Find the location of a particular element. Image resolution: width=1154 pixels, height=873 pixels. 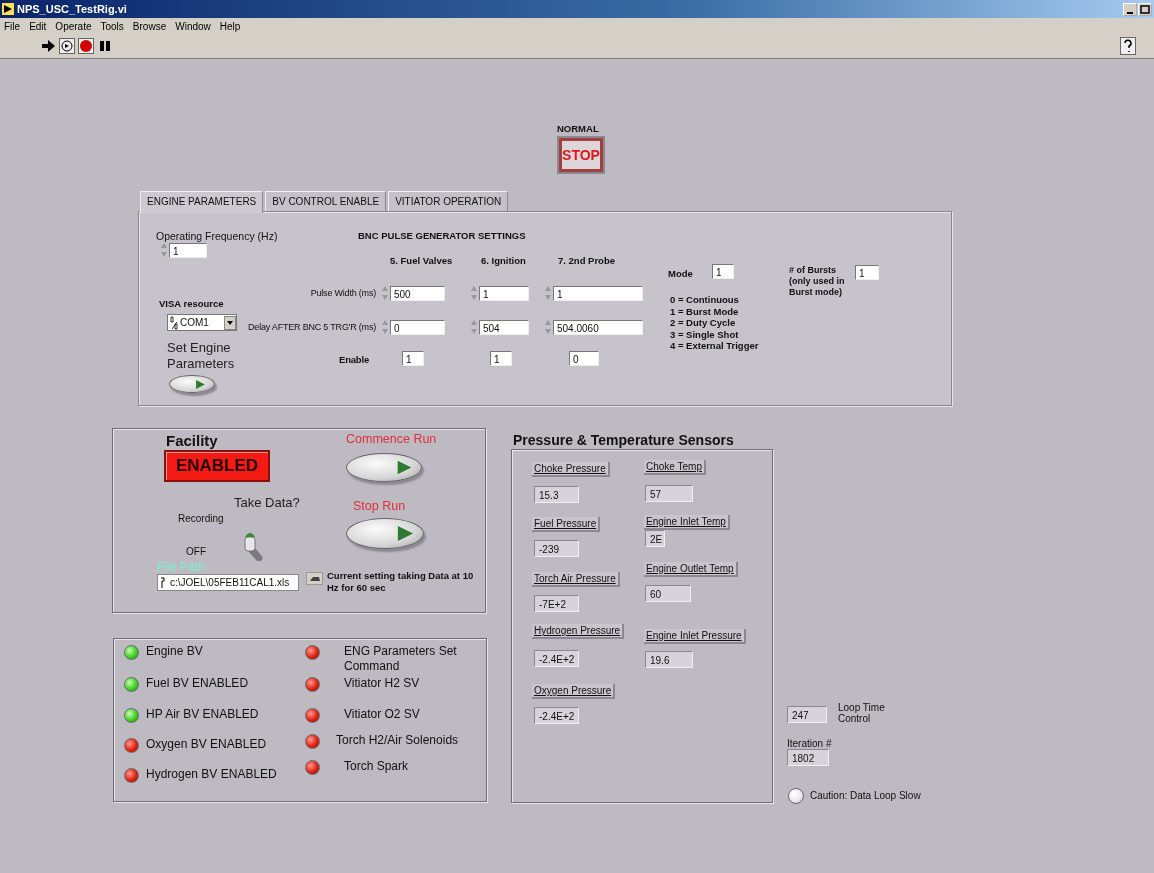

button-label: Stop Run is located at coordinates (379, 506).